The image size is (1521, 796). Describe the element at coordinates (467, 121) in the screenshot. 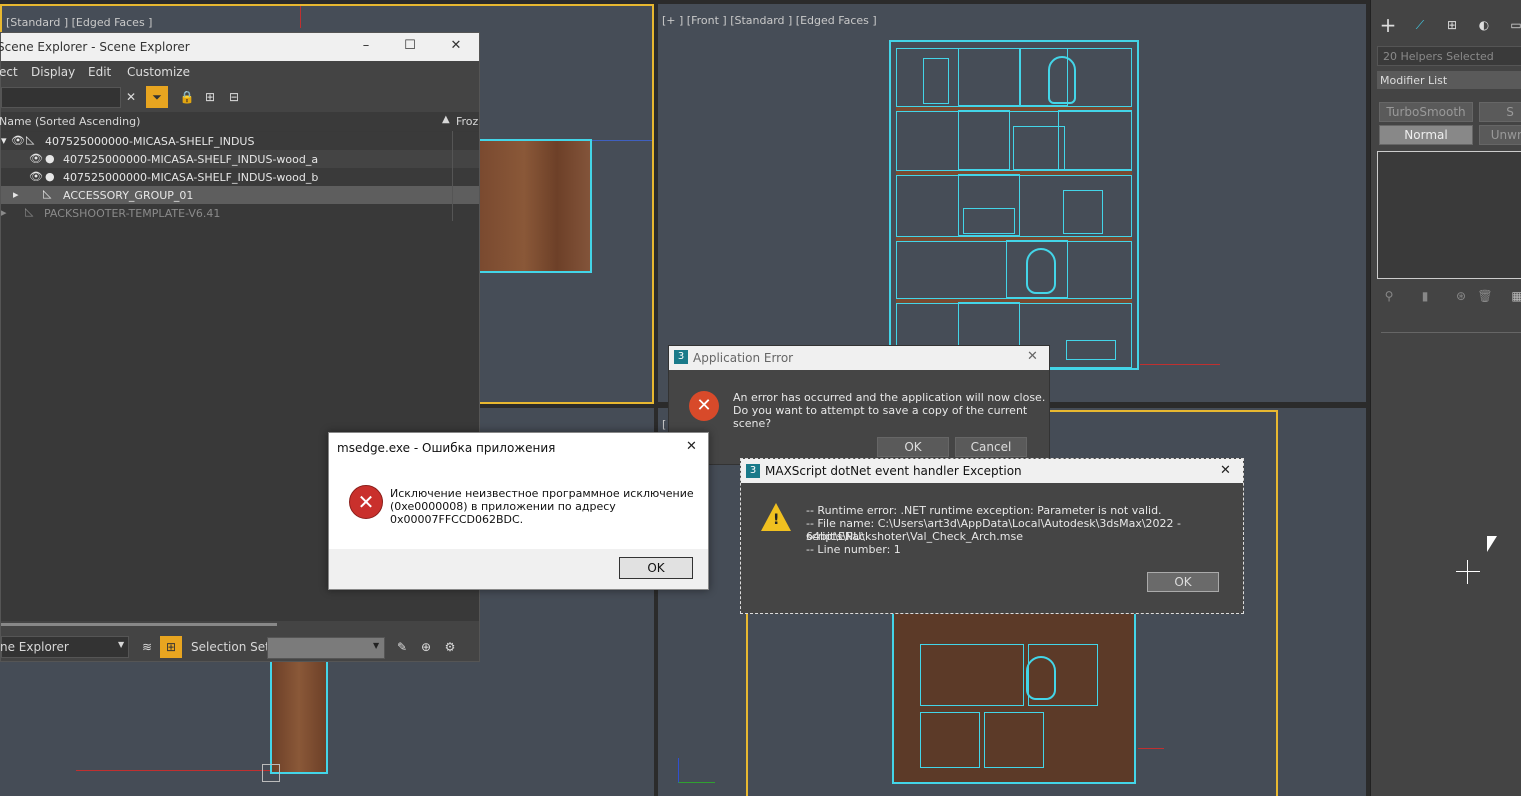

I see `column-frozen-header: Froz` at that location.